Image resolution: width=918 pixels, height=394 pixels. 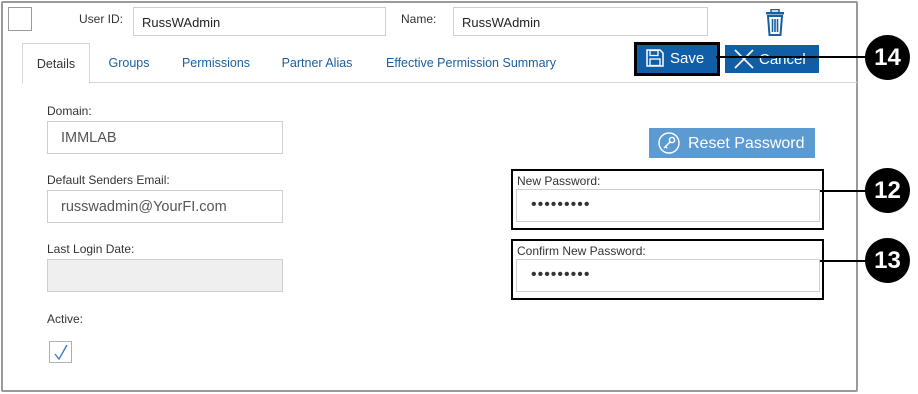 I want to click on callout-line-new-password, so click(x=845, y=191).